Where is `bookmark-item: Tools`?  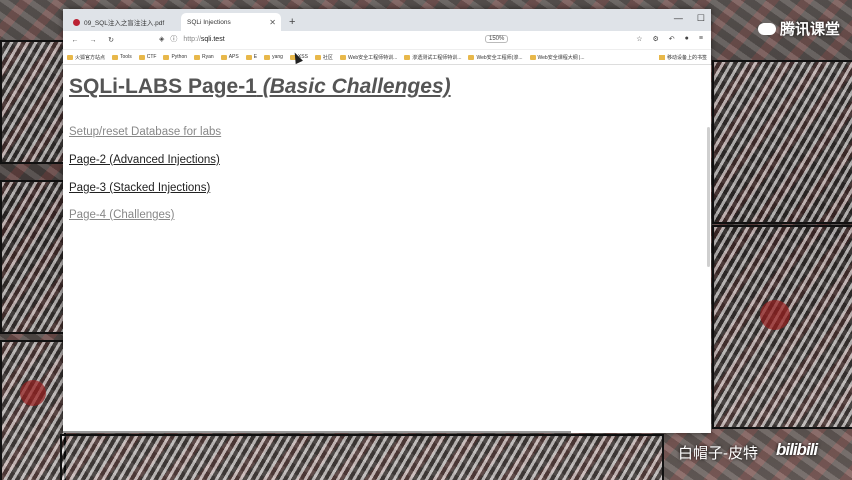
bookmark-item: Tools is located at coordinates (122, 57).